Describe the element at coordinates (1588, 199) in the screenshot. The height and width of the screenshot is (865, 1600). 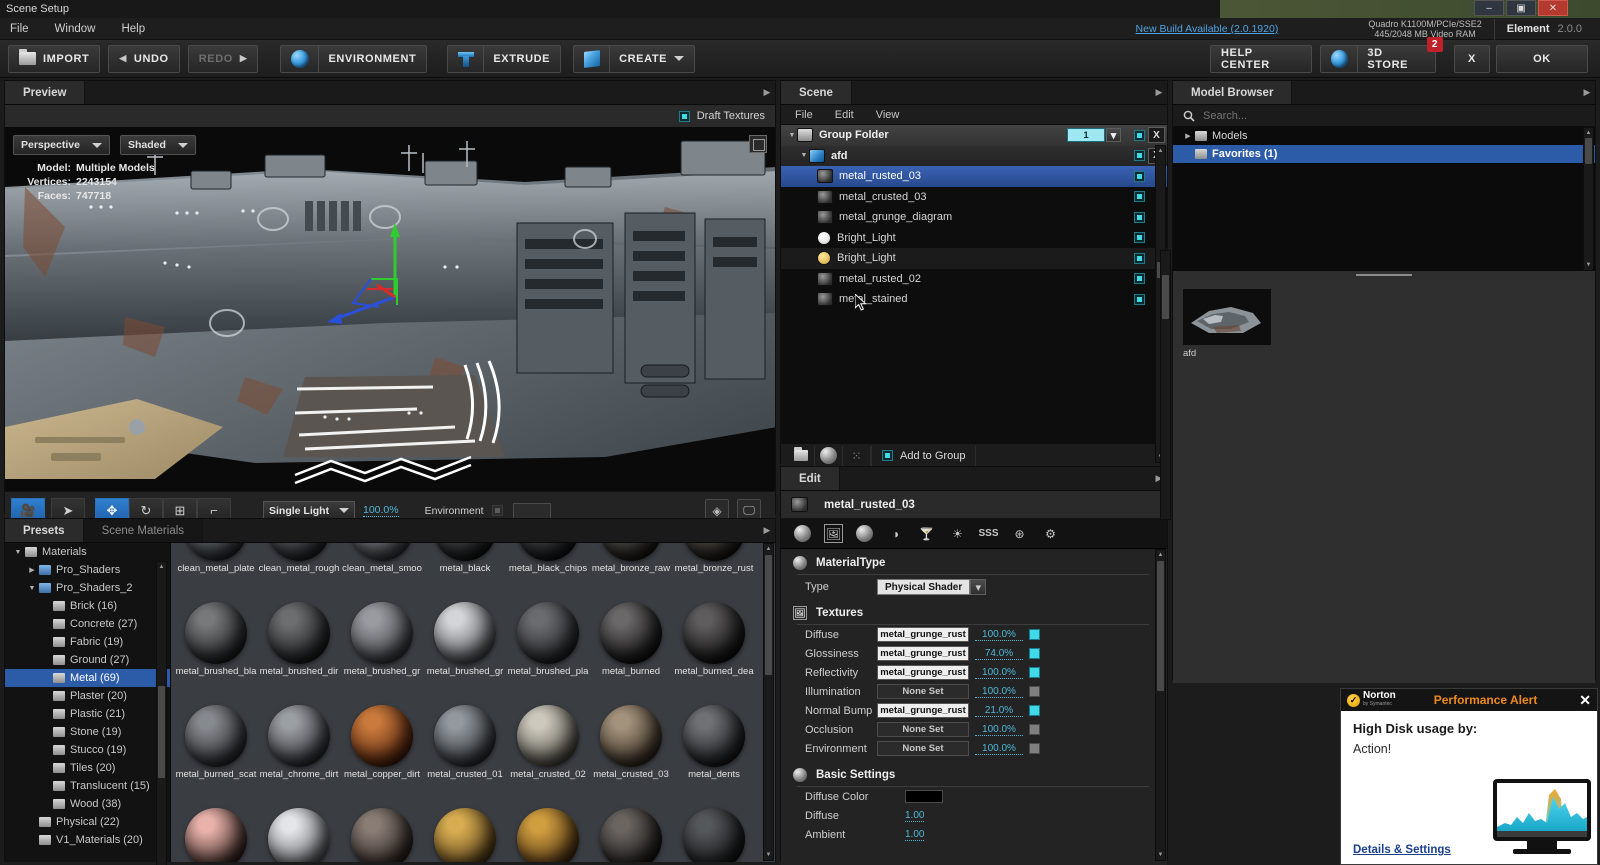
I see `browser-tree-scrollbar: ▲ ▼` at that location.